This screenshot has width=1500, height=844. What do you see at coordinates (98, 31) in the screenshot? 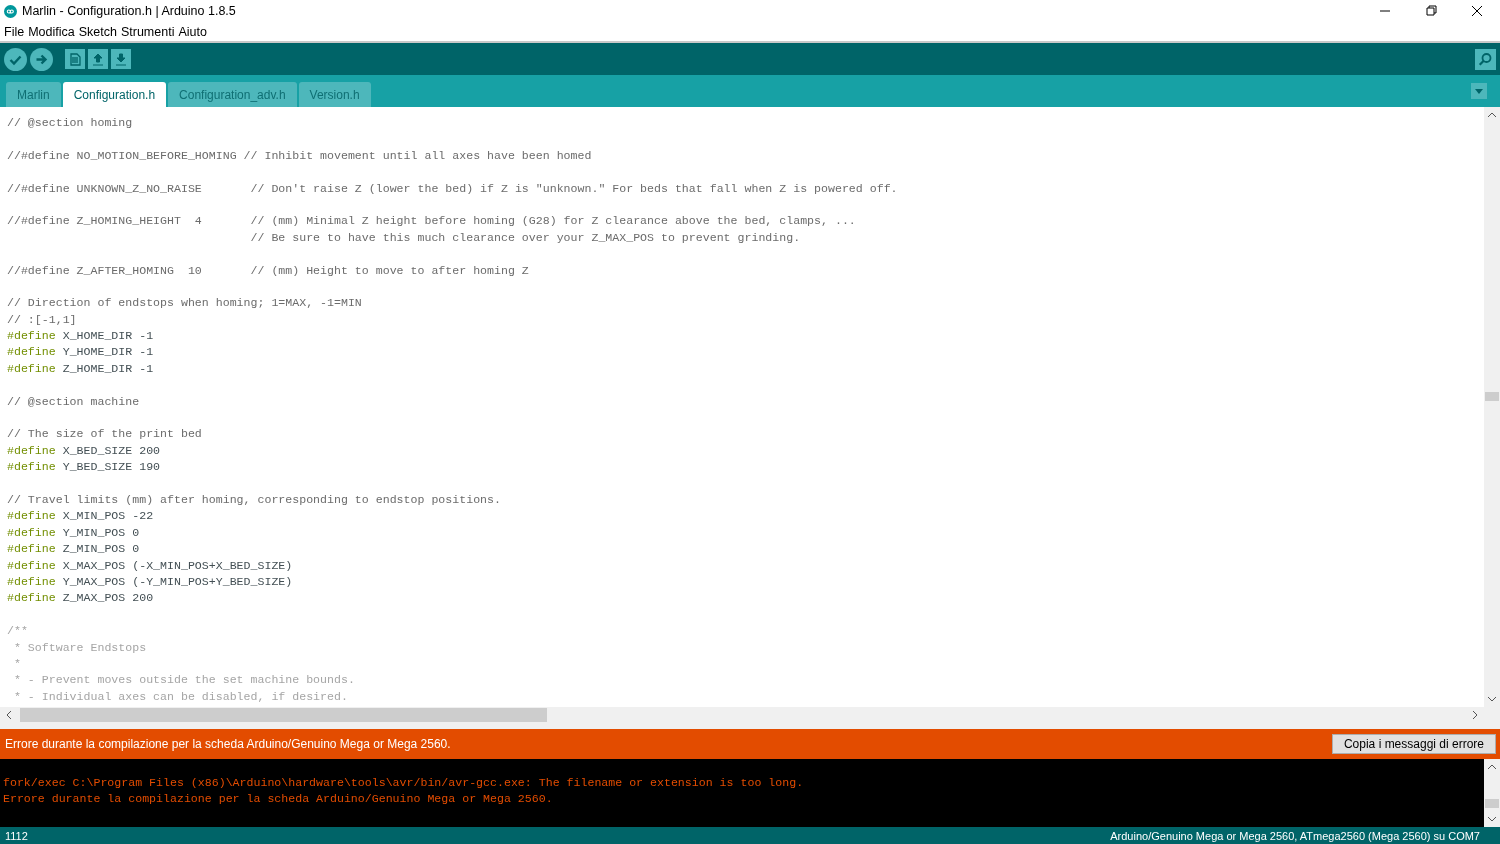
I see `menu-item: Sketch` at bounding box center [98, 31].